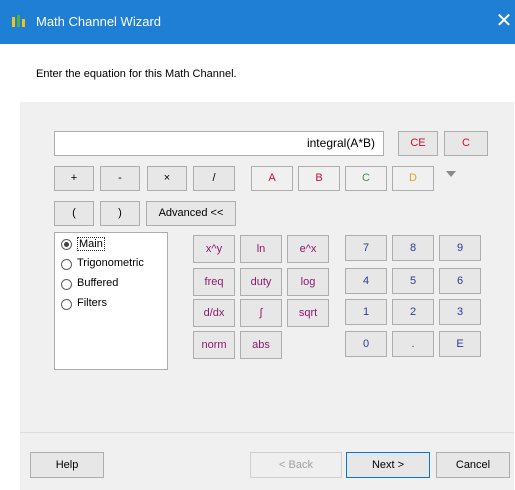  What do you see at coordinates (272, 178) in the screenshot?
I see `channel-a-button: A` at bounding box center [272, 178].